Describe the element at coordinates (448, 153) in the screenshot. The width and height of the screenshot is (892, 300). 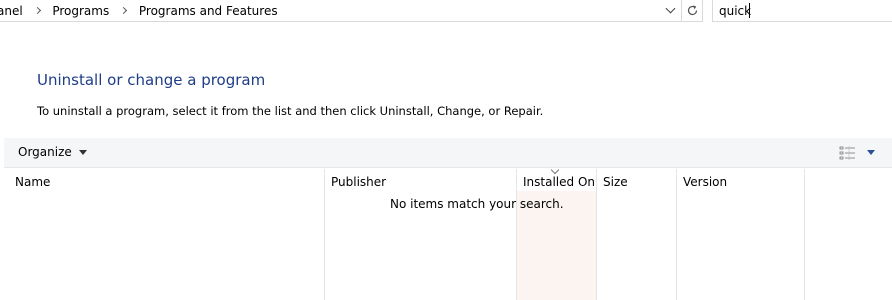
I see `command-bar: Organize` at that location.